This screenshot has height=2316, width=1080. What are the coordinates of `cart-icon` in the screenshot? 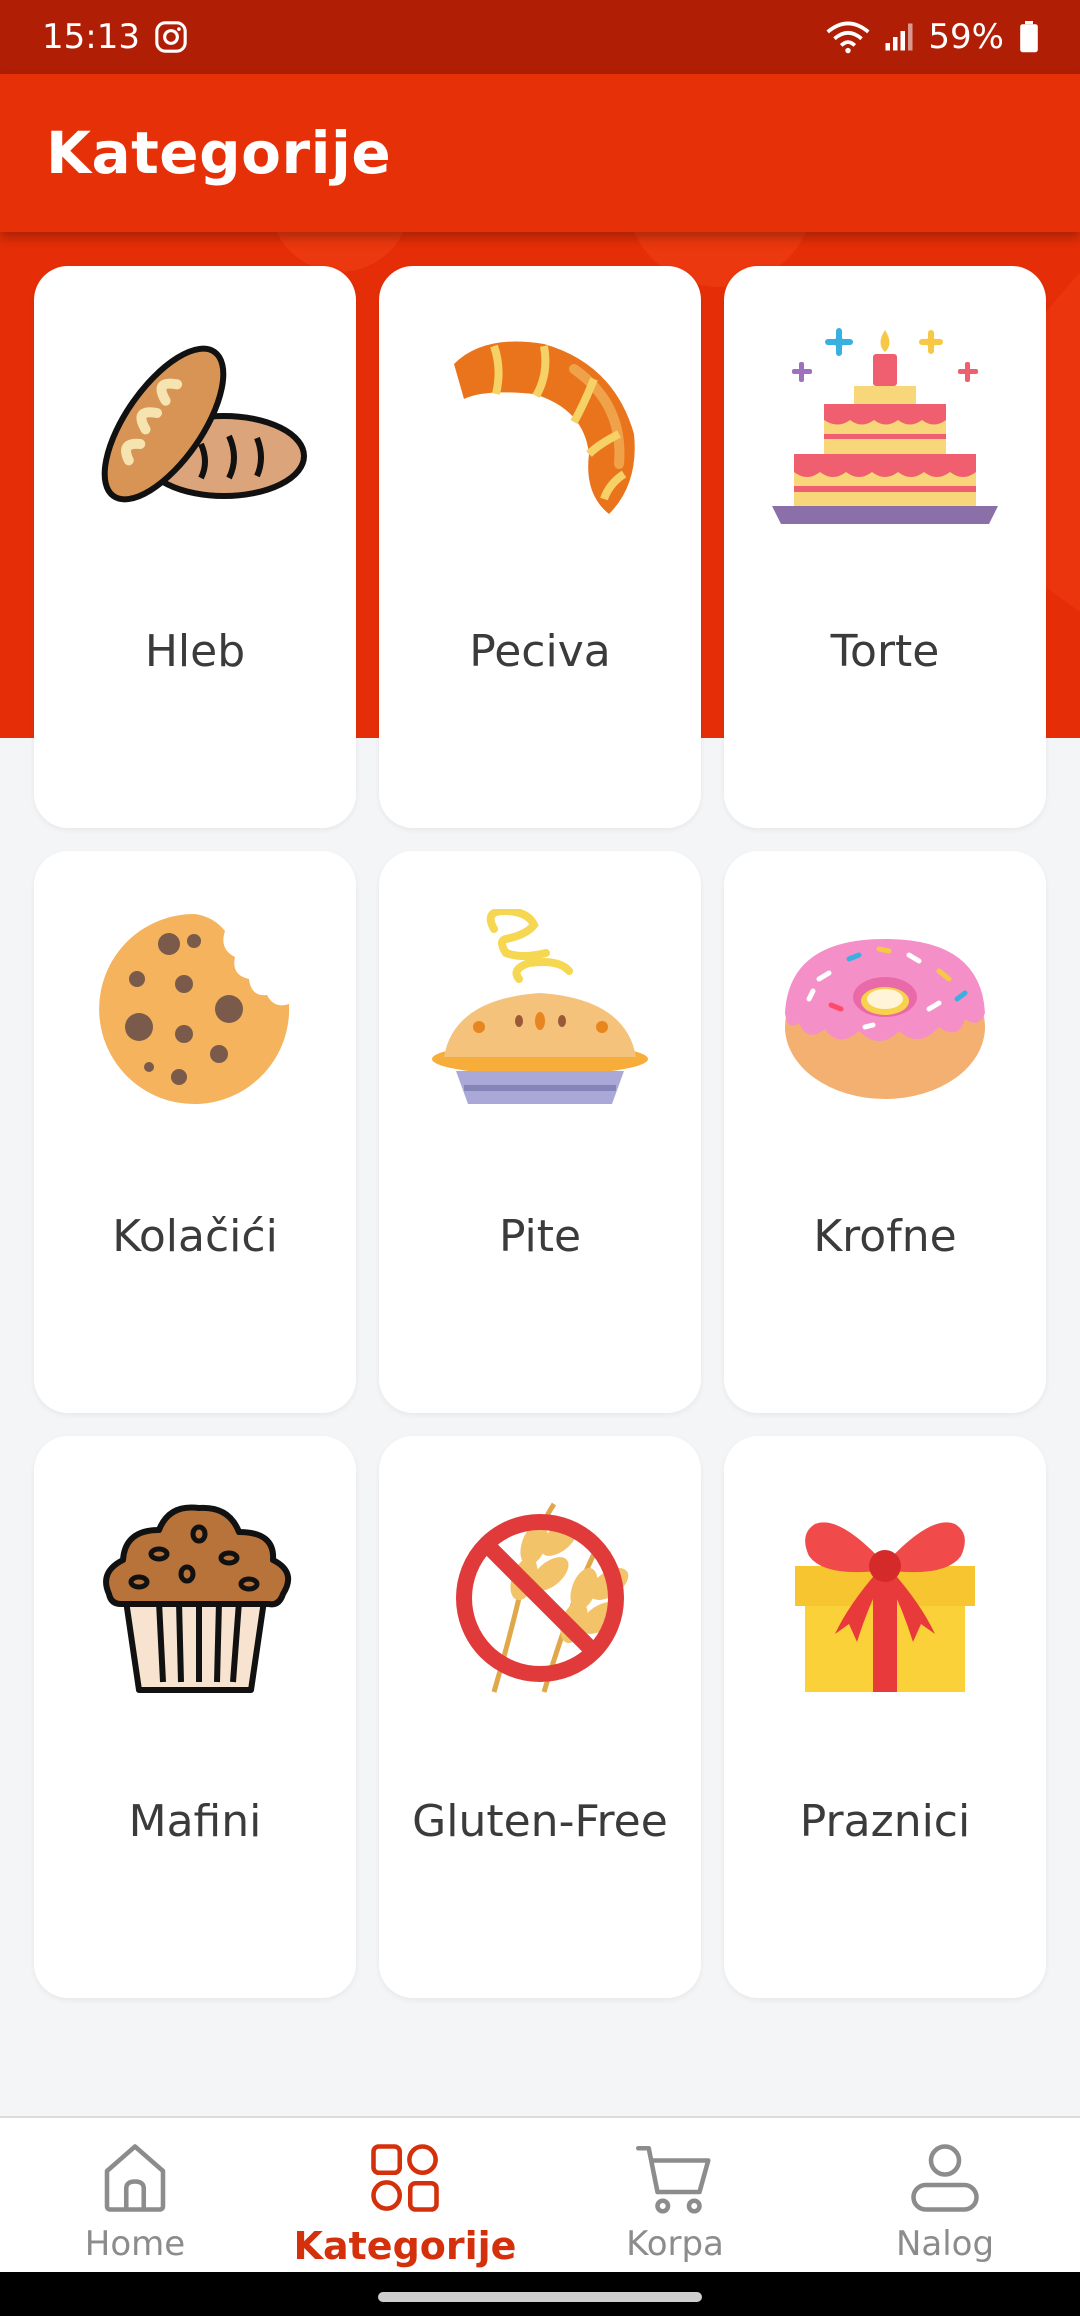 It's located at (673, 2179).